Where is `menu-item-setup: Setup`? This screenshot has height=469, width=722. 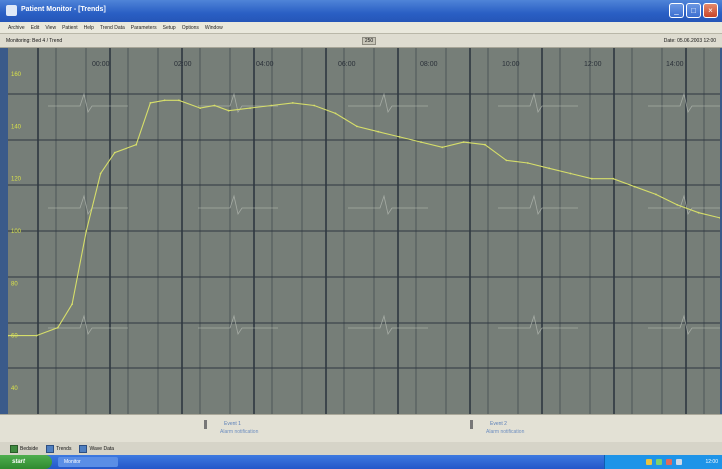 menu-item-setup: Setup is located at coordinates (169, 28).